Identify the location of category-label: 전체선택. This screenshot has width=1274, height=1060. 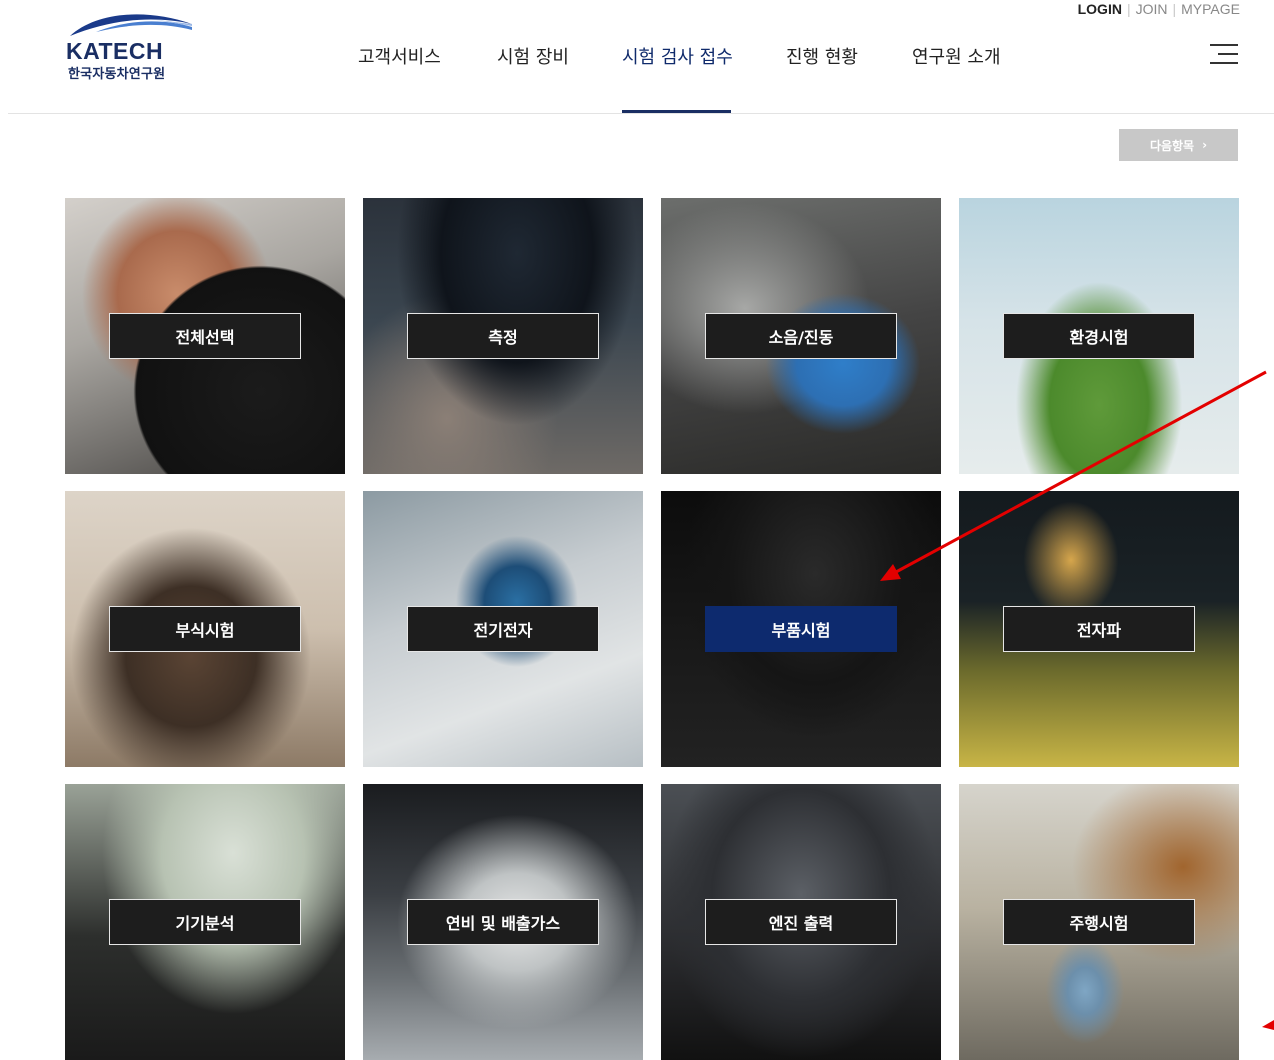
(205, 336).